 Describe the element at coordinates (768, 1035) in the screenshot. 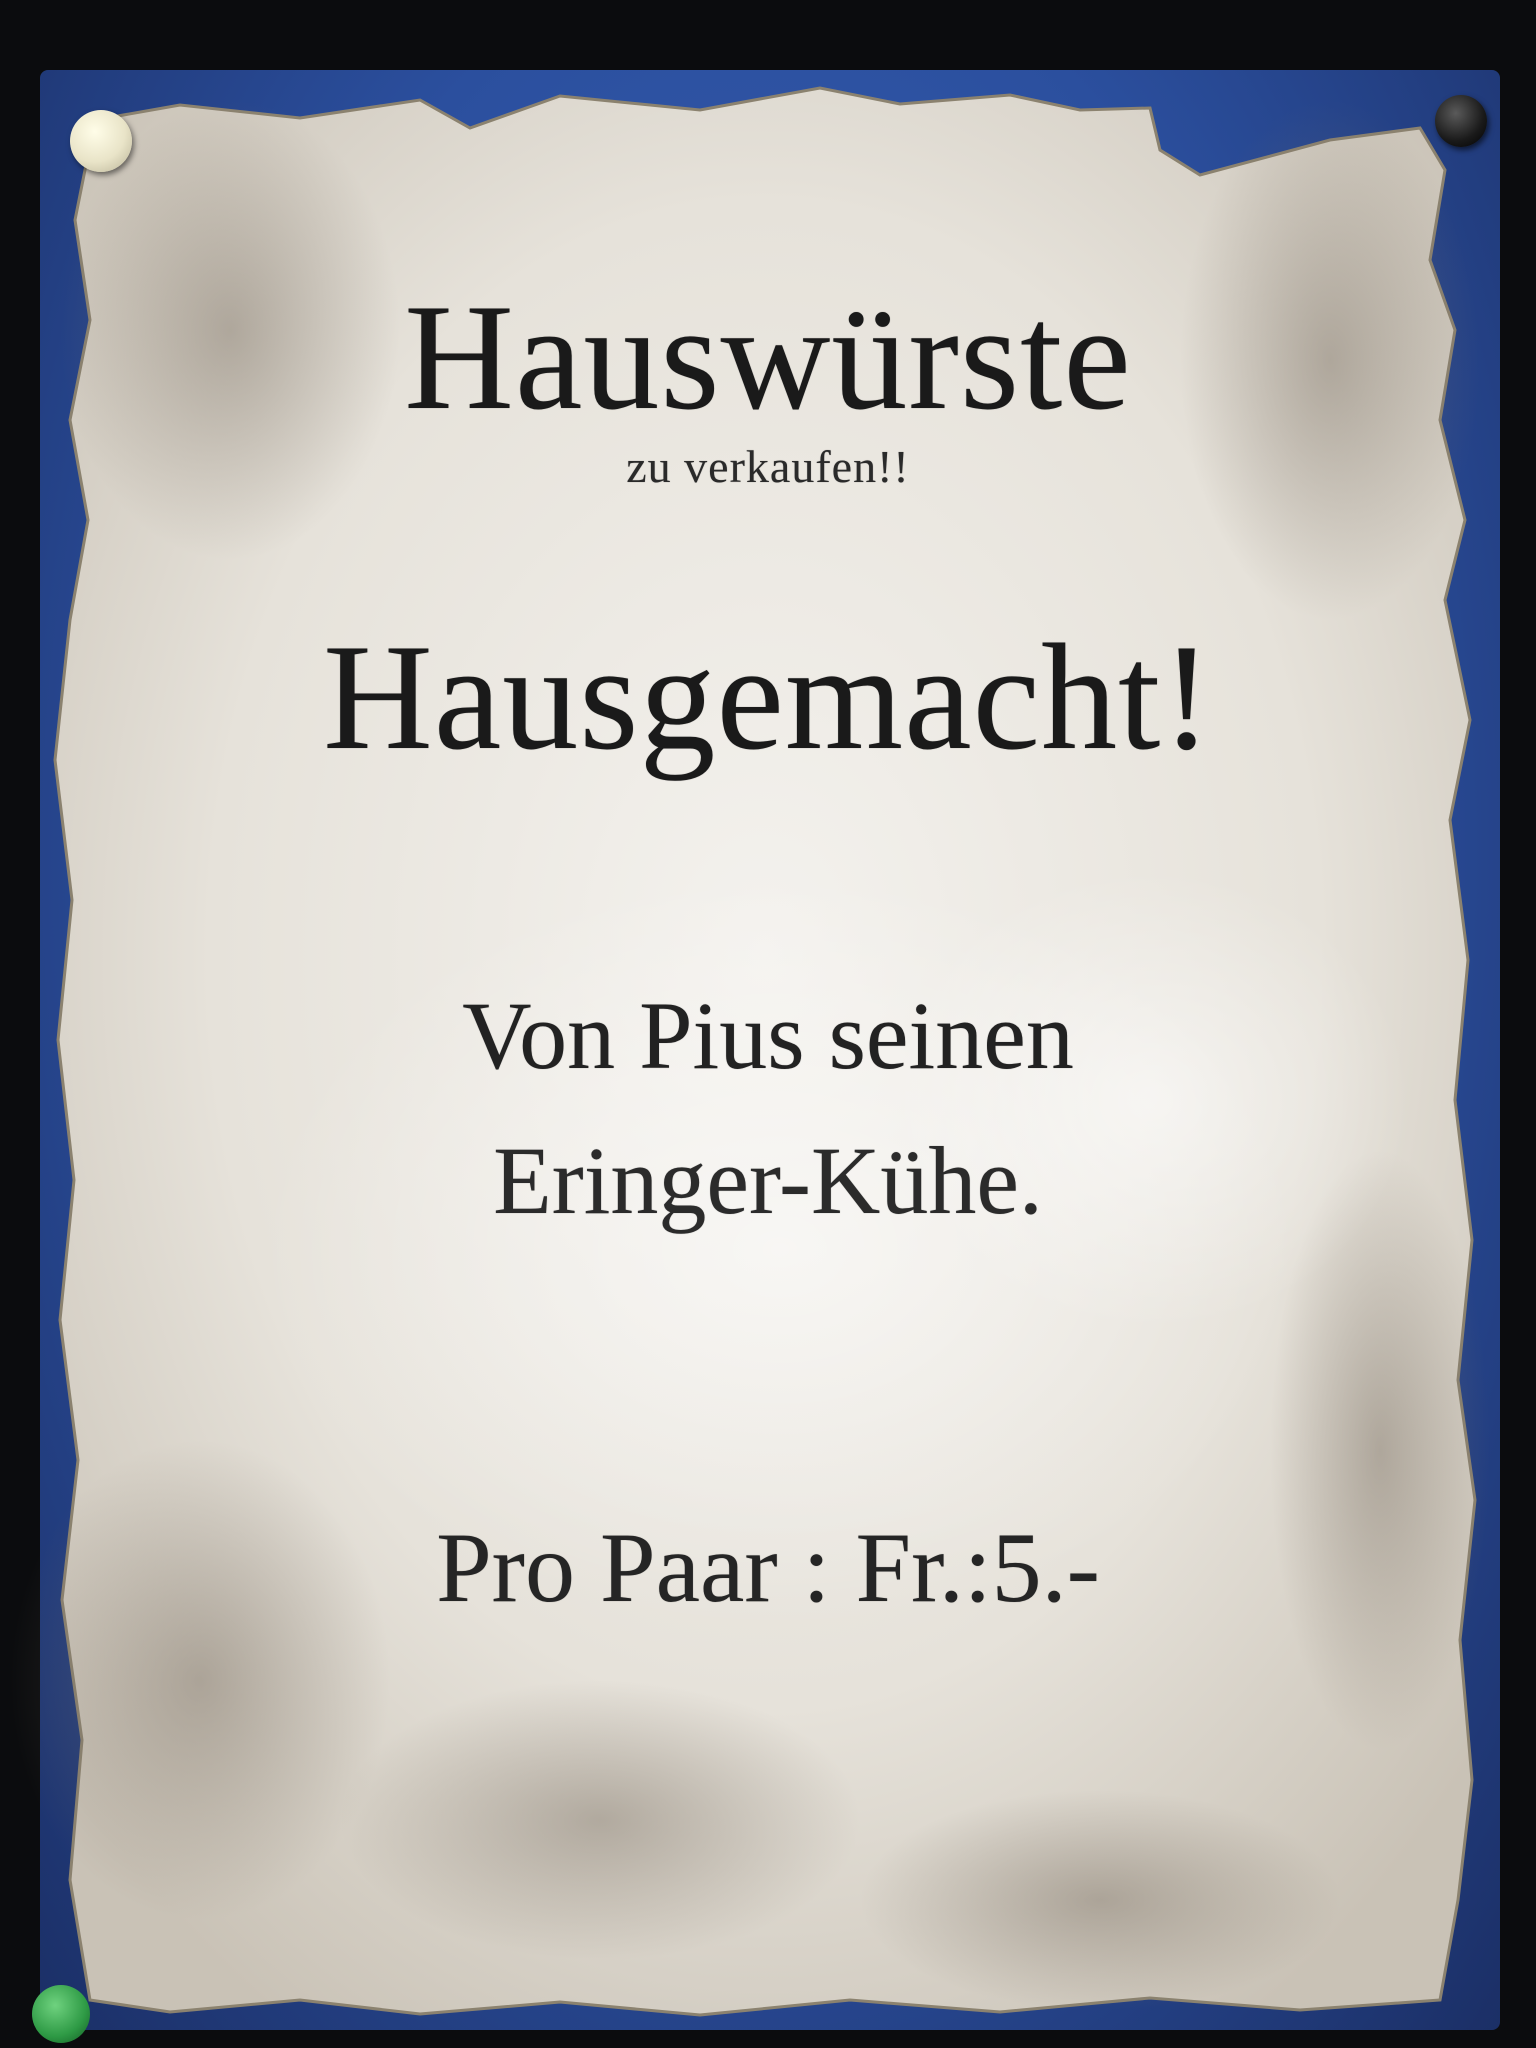

I see `poster-origin-line-1: Von Pius seinen` at that location.